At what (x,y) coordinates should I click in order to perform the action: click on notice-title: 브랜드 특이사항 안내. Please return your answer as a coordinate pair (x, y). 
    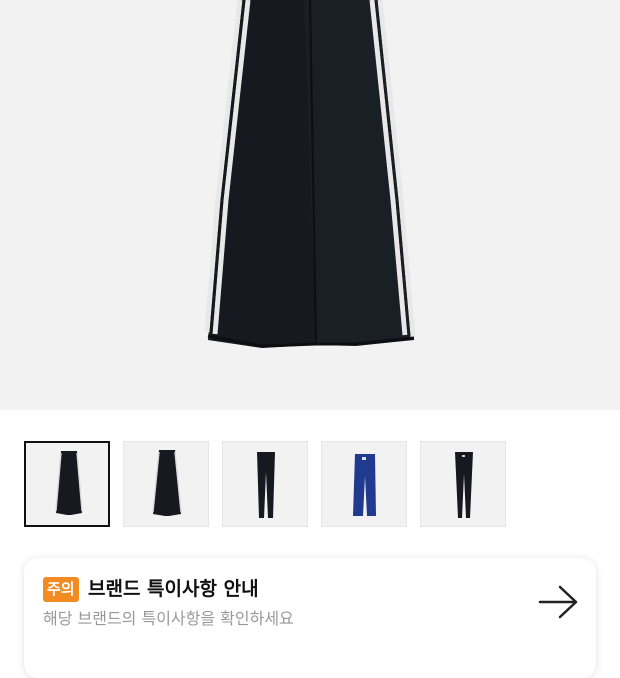
    Looking at the image, I should click on (173, 589).